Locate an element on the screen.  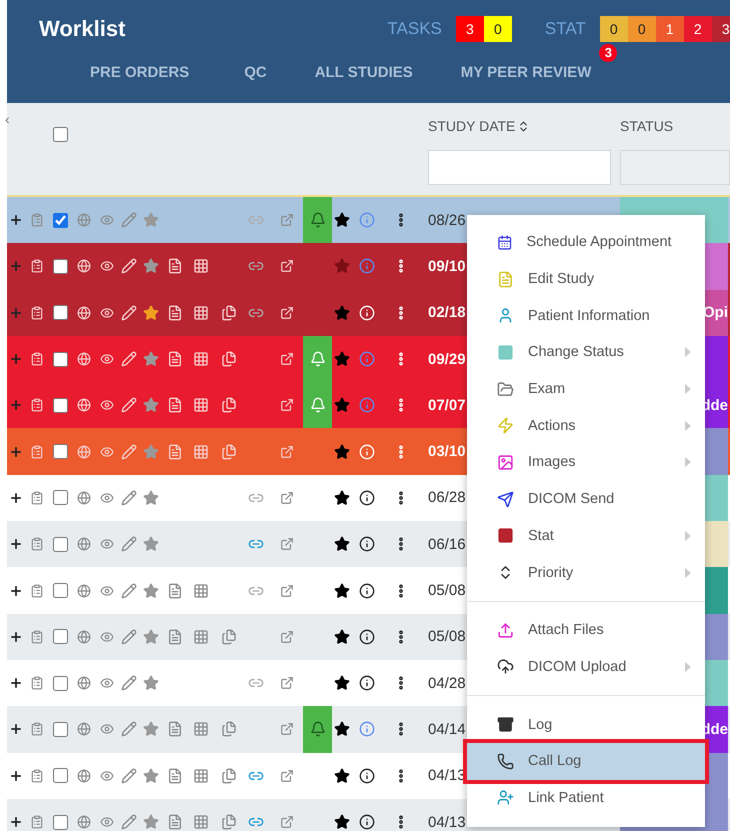
date-cell: 09/29 is located at coordinates (447, 359).